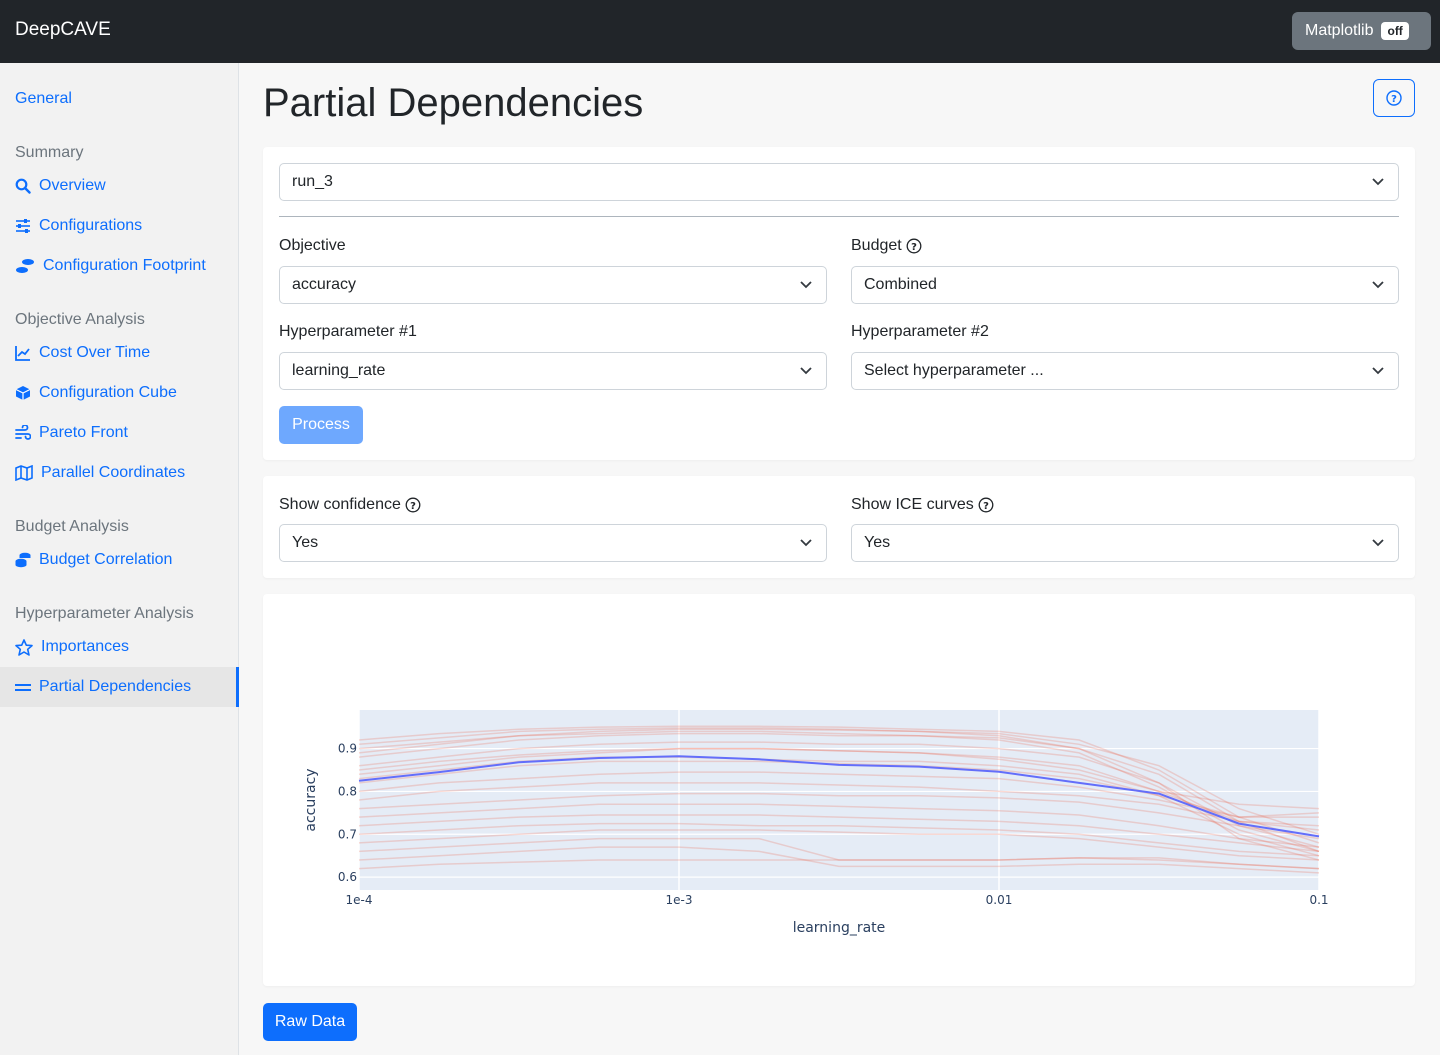 This screenshot has width=1440, height=1055. I want to click on matplotlib-label: Matplotlib, so click(1339, 30).